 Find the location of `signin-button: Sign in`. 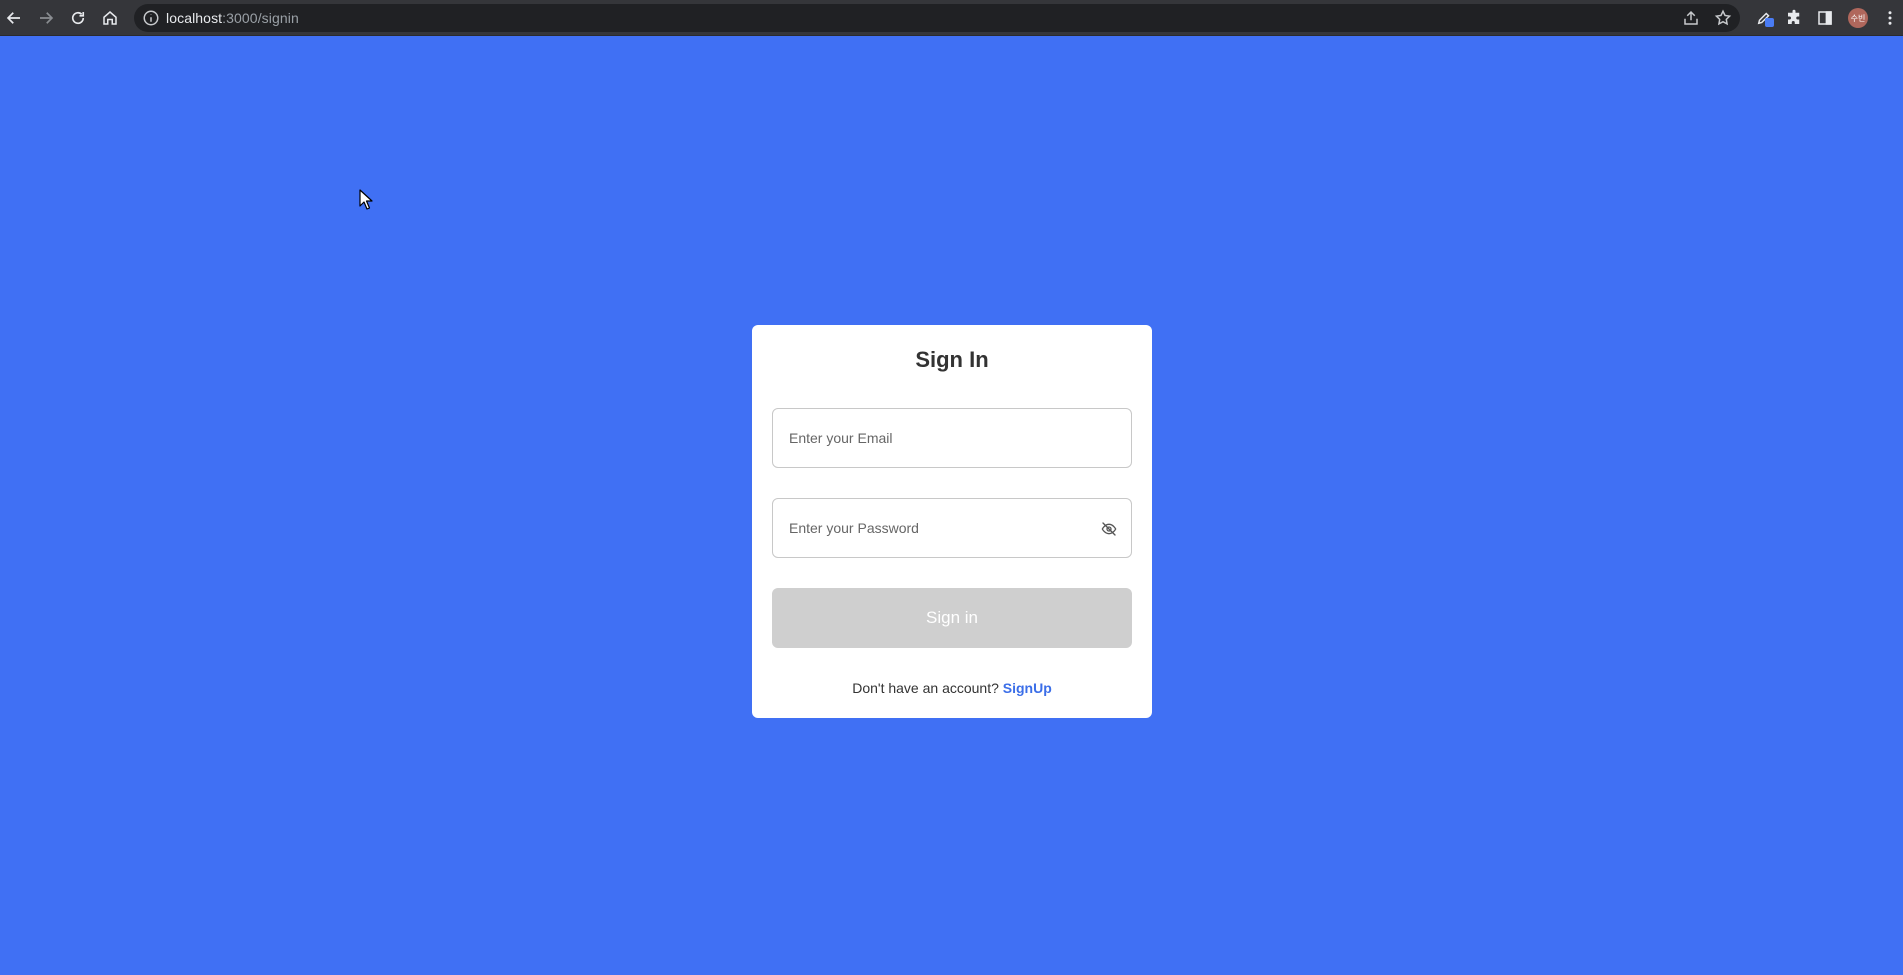

signin-button: Sign in is located at coordinates (952, 618).